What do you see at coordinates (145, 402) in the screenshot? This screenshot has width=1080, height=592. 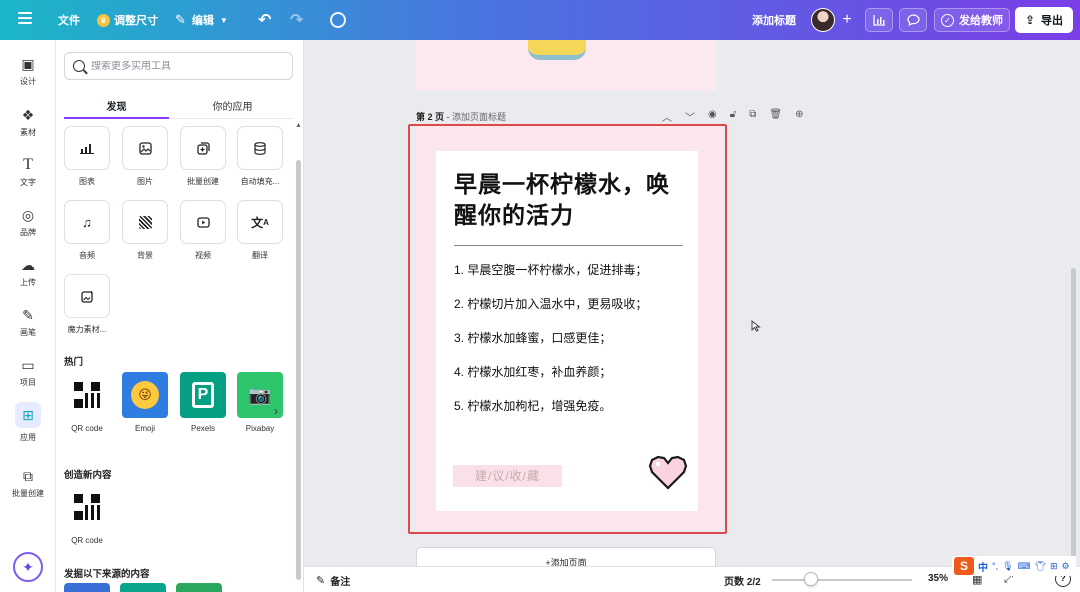 I see `app-emoji: 😜 Emoji` at bounding box center [145, 402].